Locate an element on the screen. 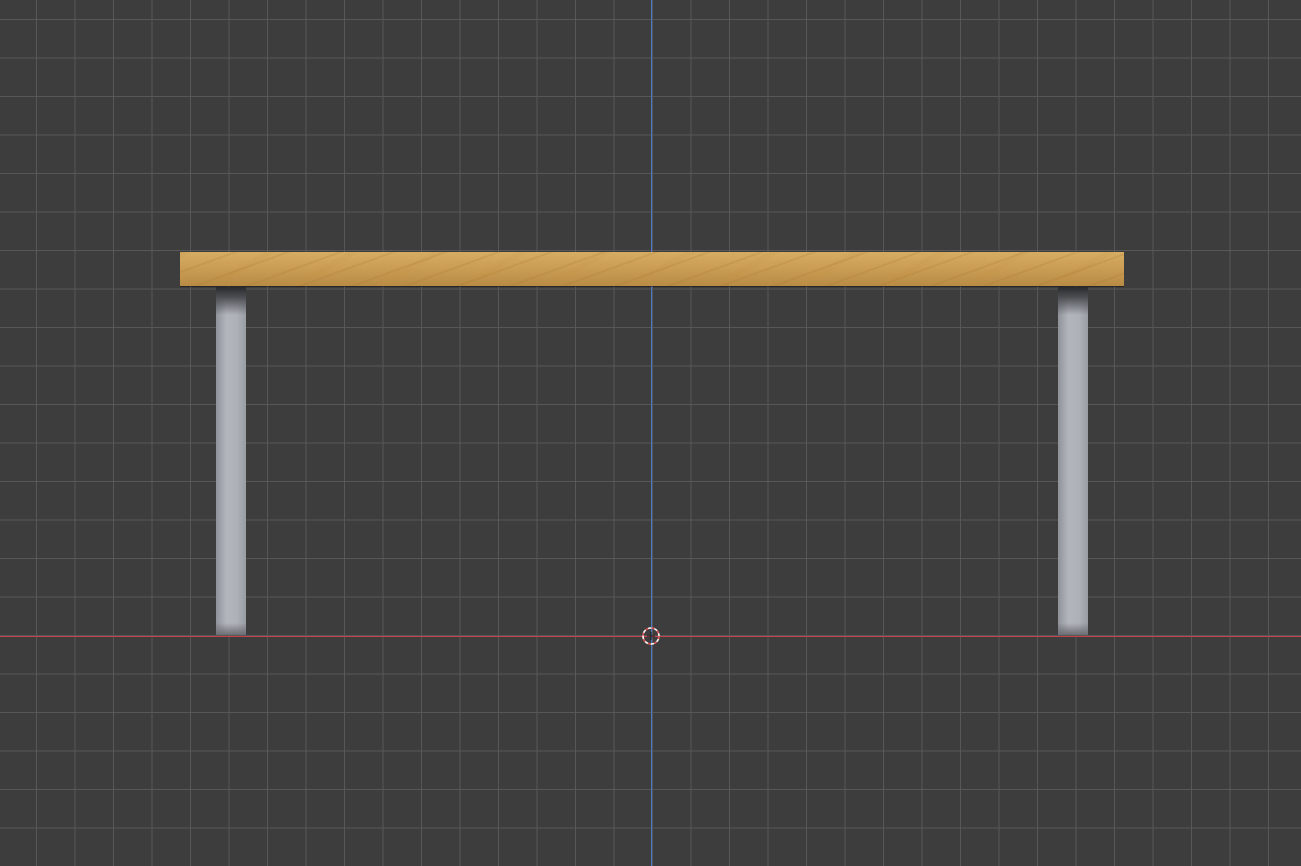 The height and width of the screenshot is (866, 1301). table-leg-right is located at coordinates (1073, 461).